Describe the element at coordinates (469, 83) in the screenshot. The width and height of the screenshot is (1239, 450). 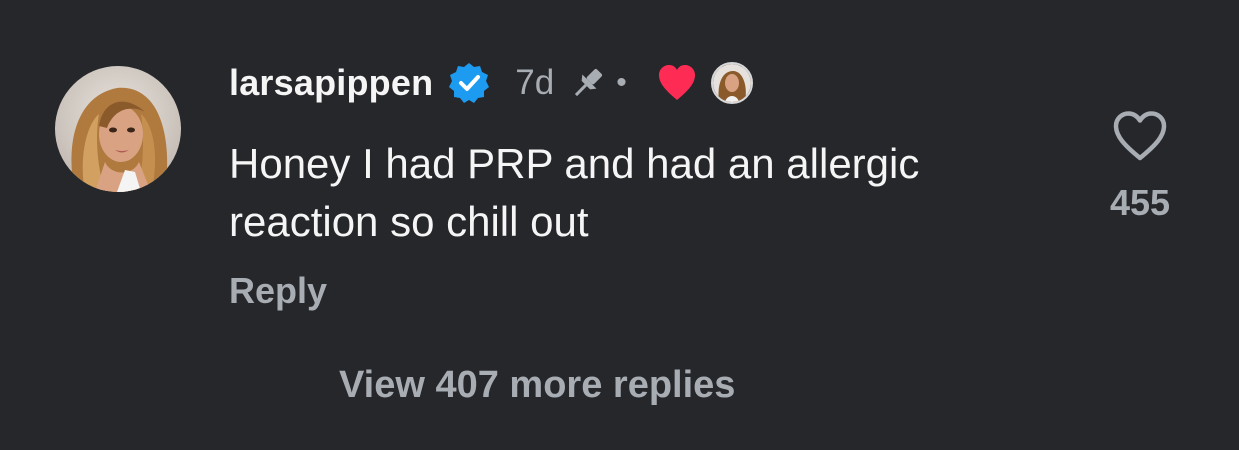
I see `verified-badge-icon` at that location.